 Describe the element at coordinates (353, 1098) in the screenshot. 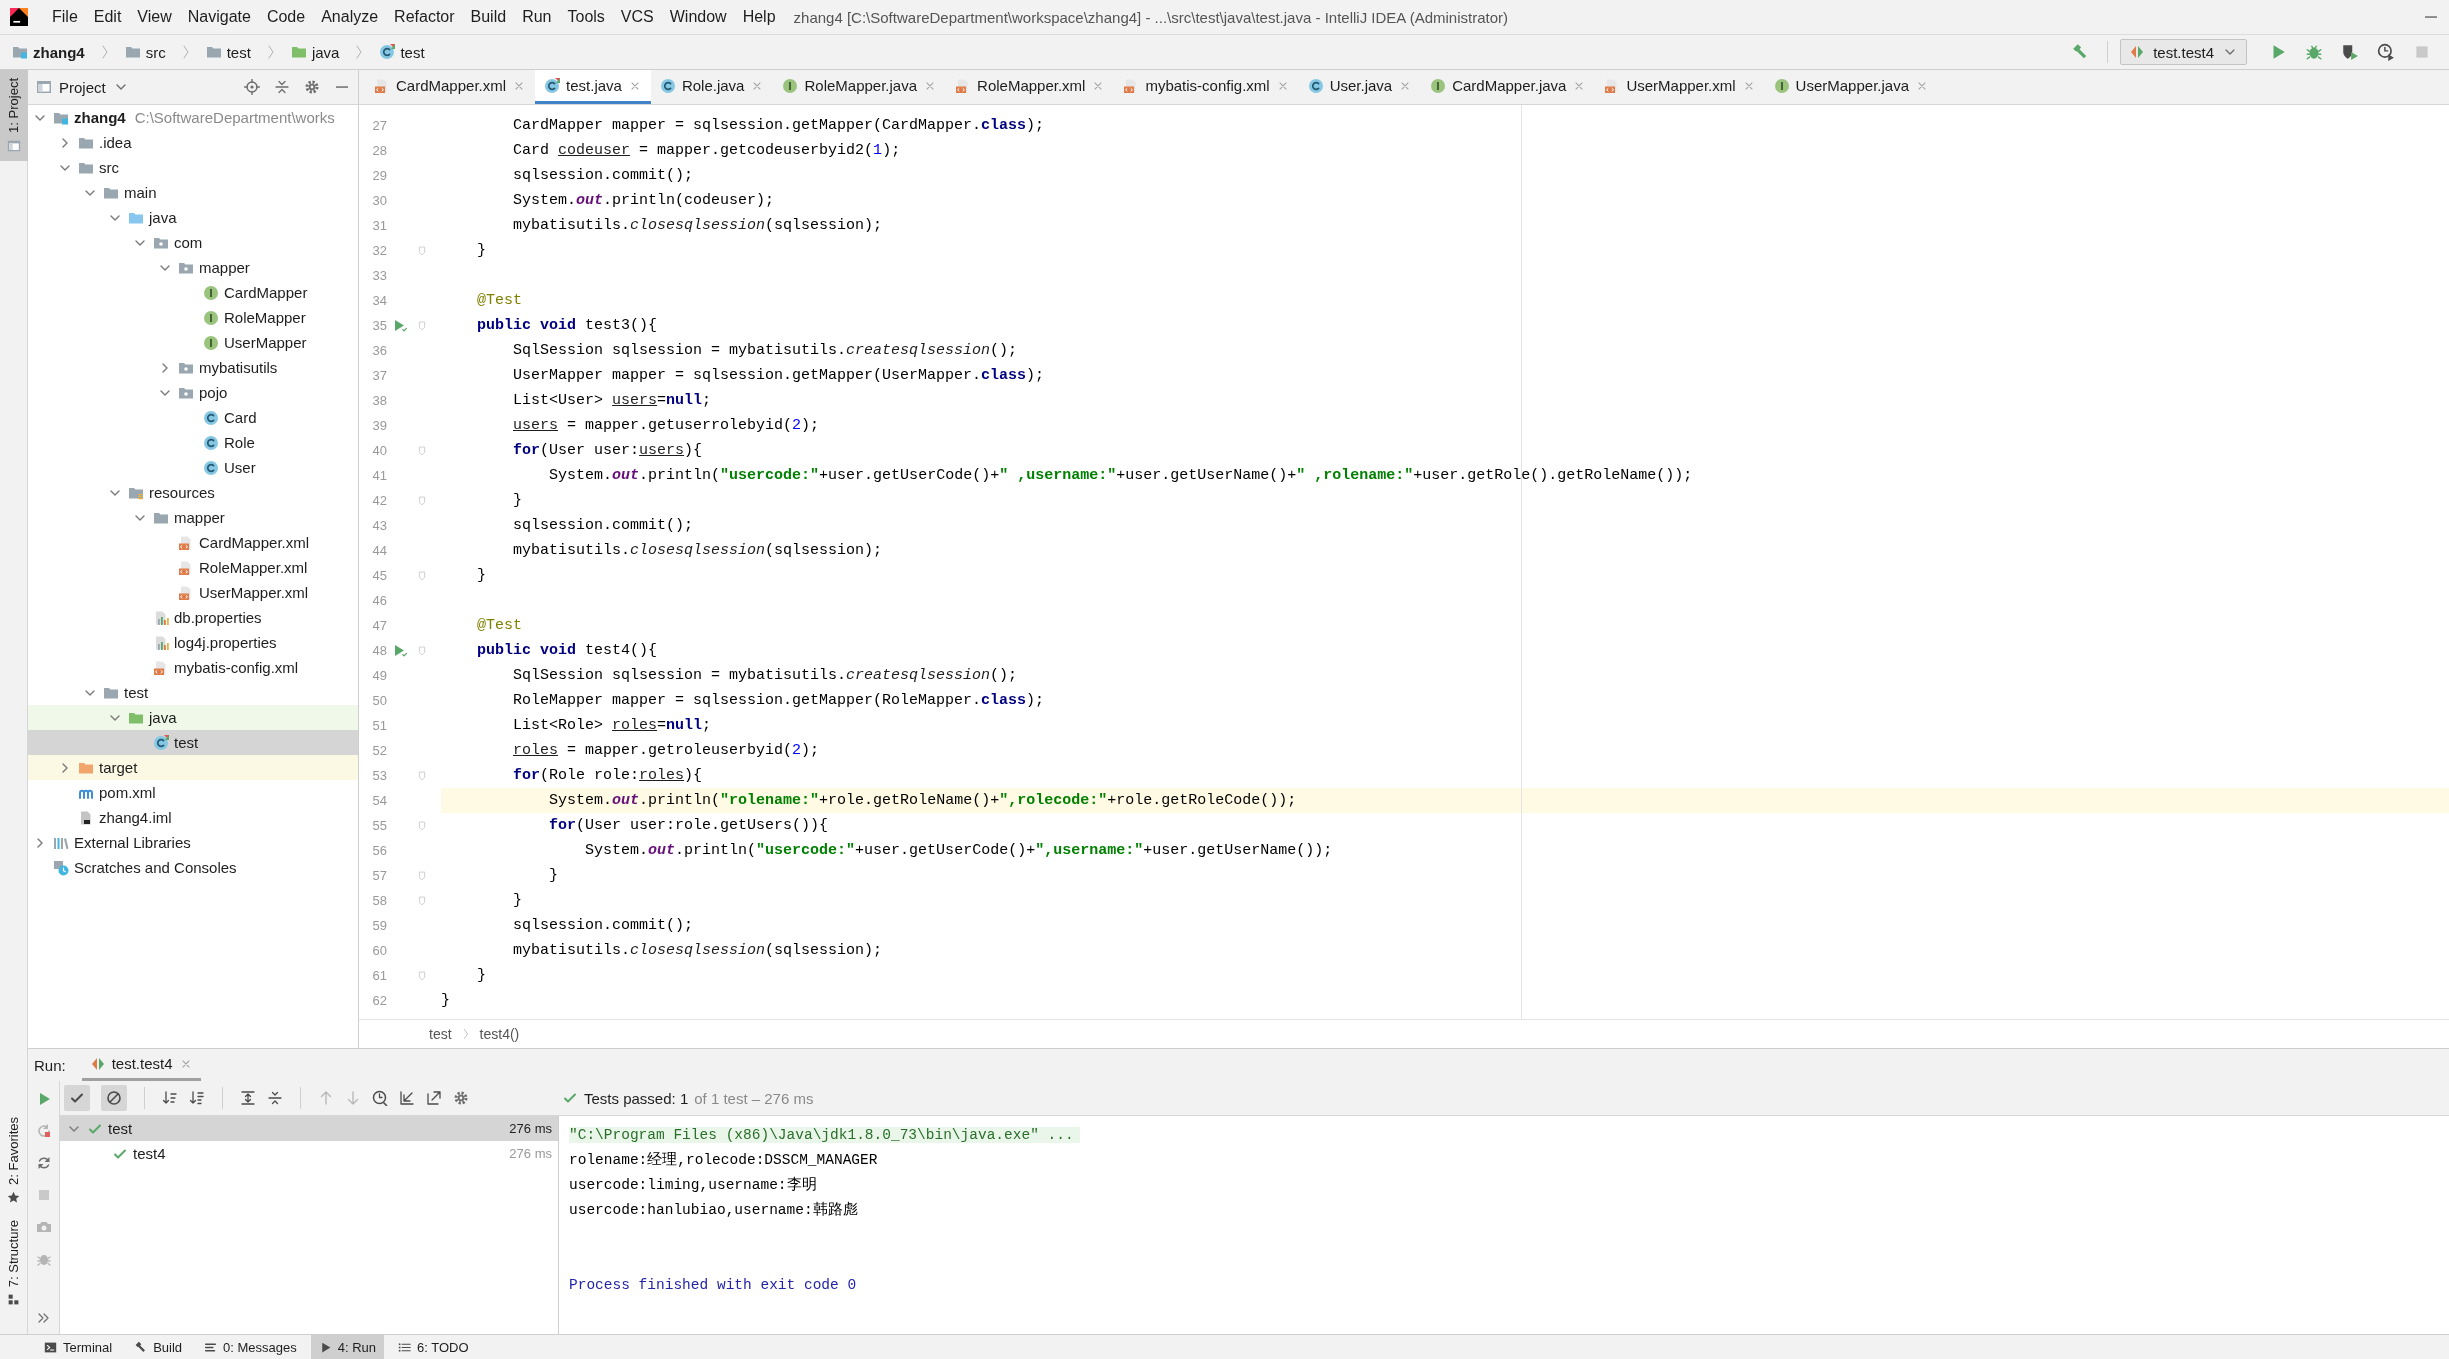

I see `arrow-down-icon` at that location.